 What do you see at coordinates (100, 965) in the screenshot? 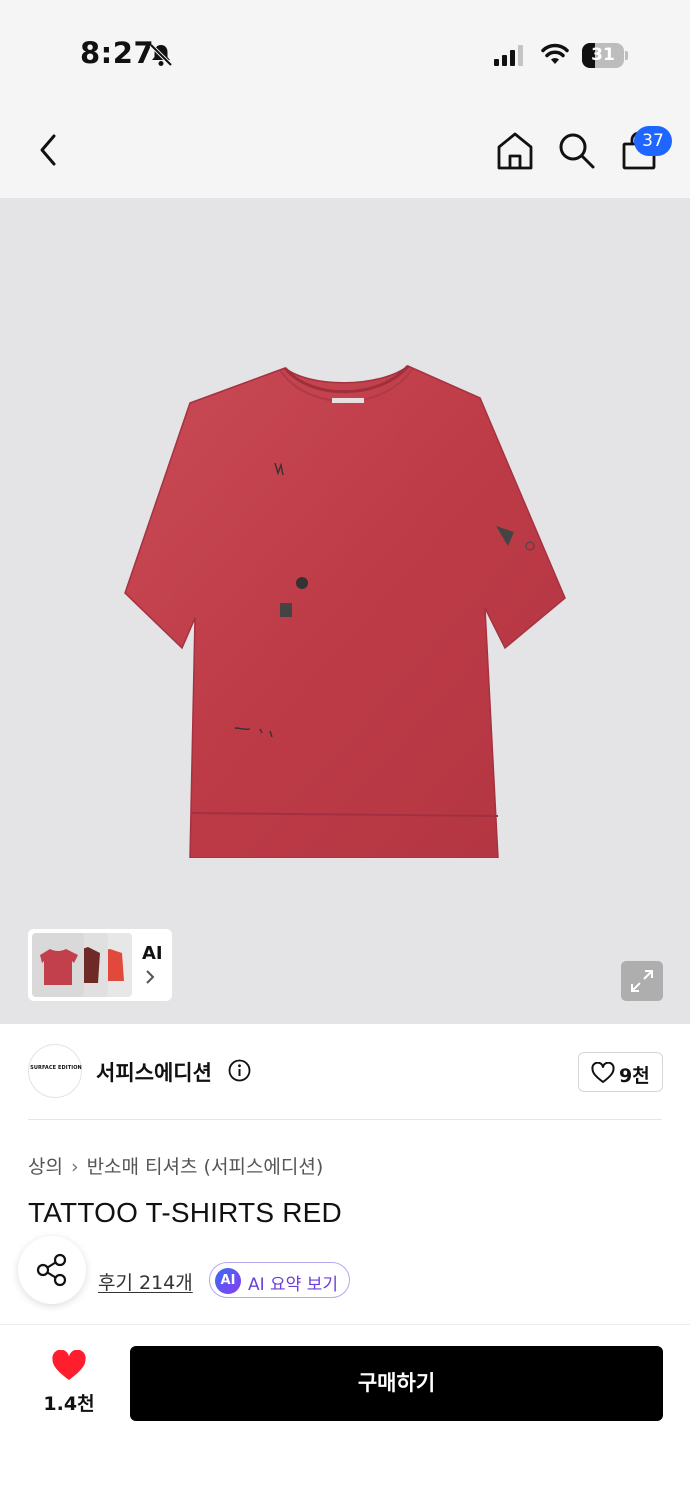
I see `ai-similar-items-button: AI` at bounding box center [100, 965].